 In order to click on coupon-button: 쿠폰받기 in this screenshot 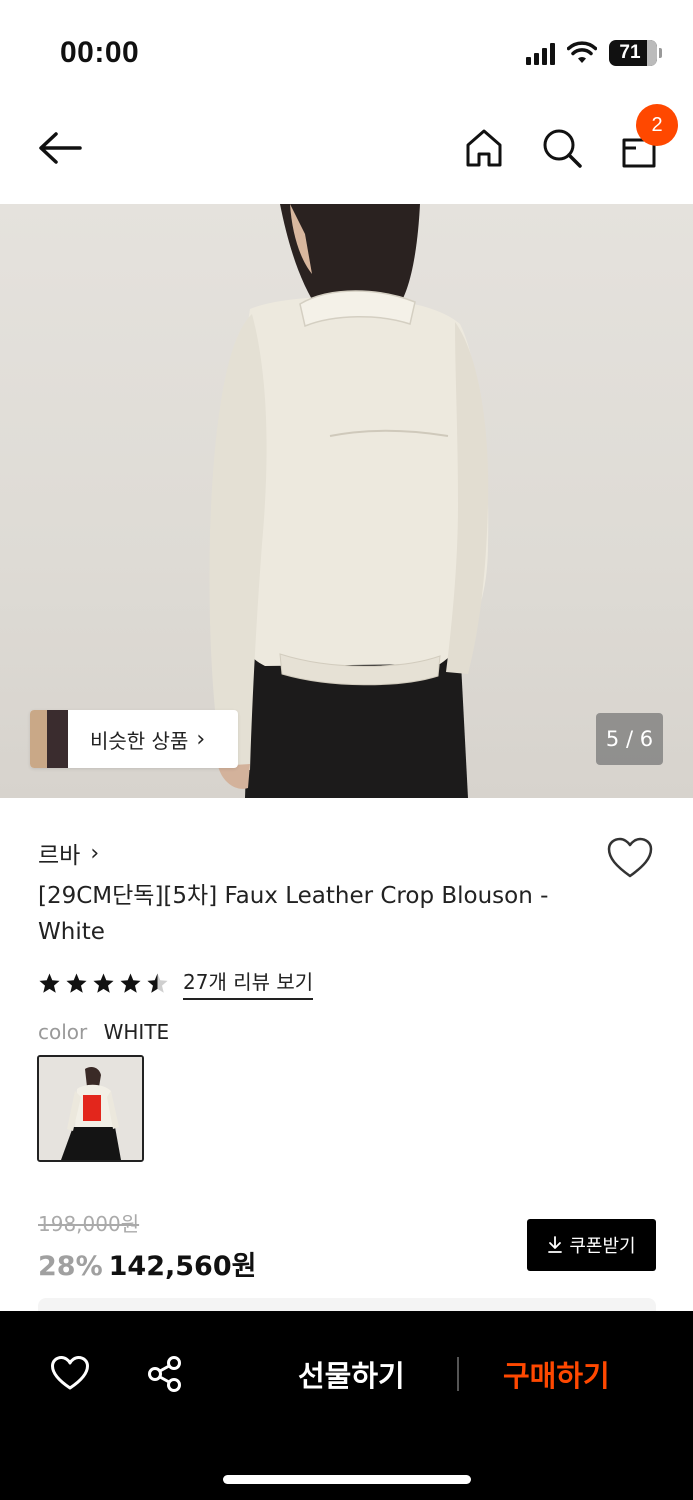, I will do `click(591, 1245)`.